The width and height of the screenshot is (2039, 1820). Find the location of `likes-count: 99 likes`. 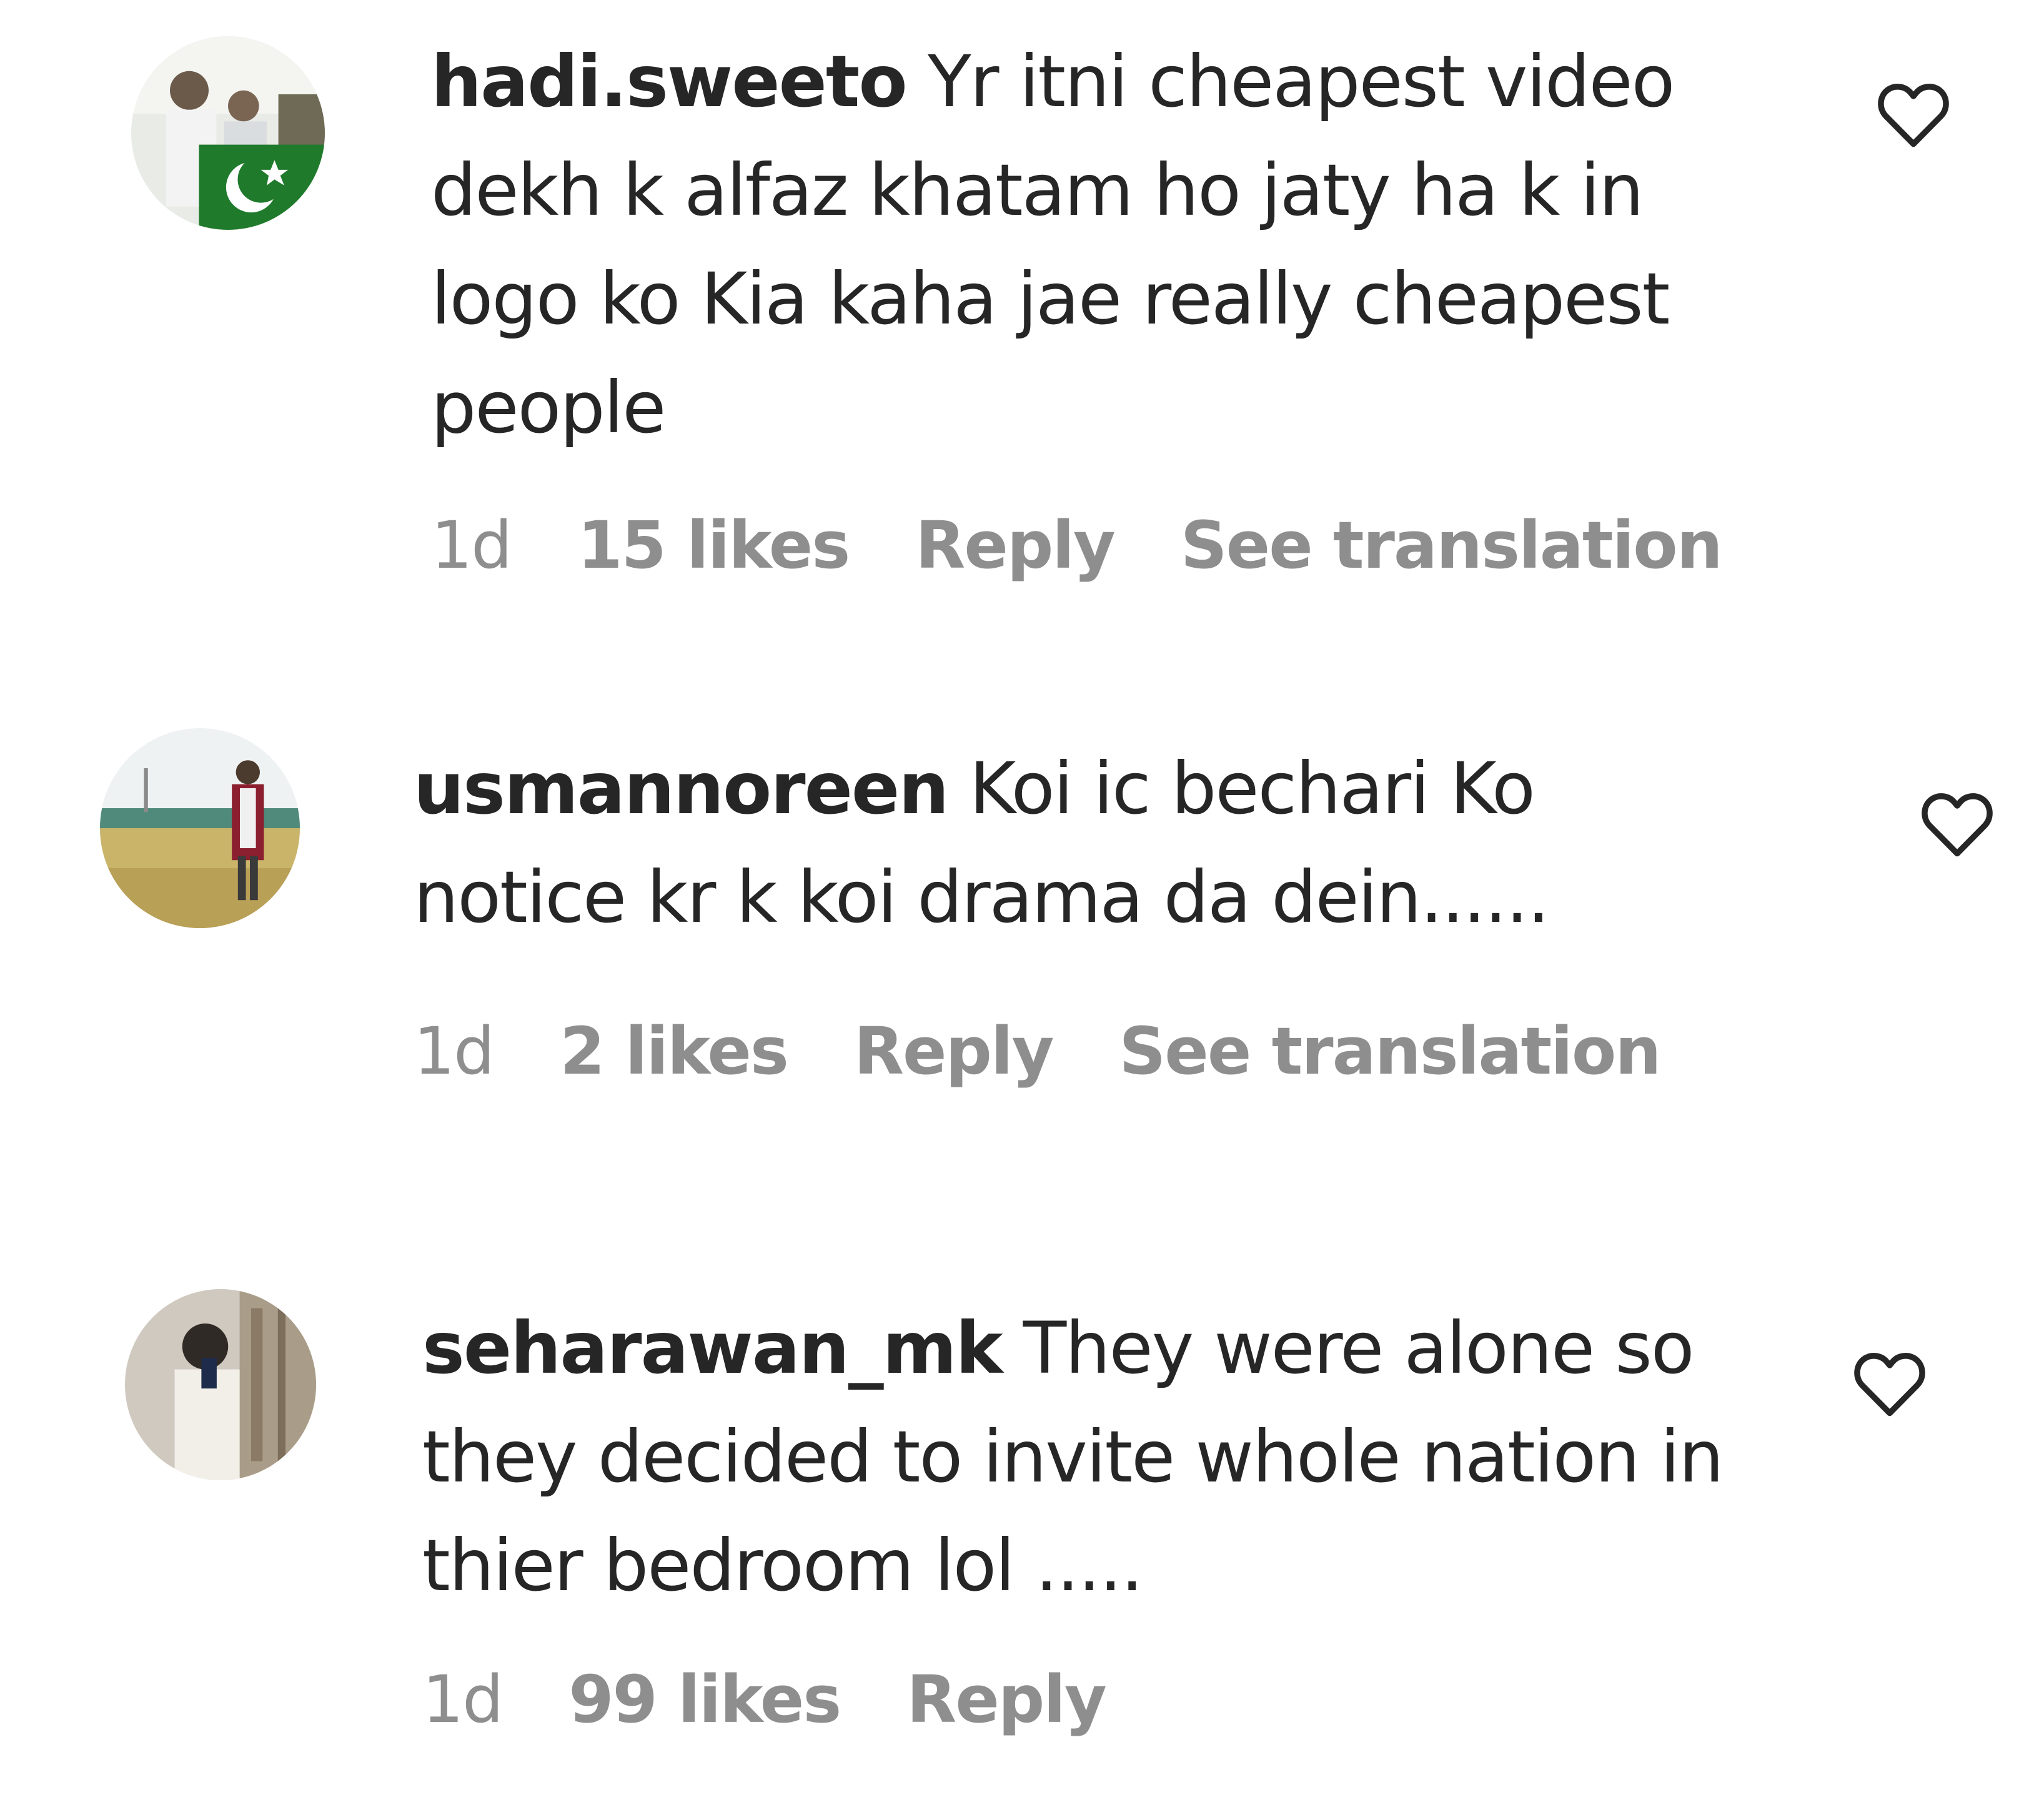

likes-count: 99 likes is located at coordinates (704, 1699).